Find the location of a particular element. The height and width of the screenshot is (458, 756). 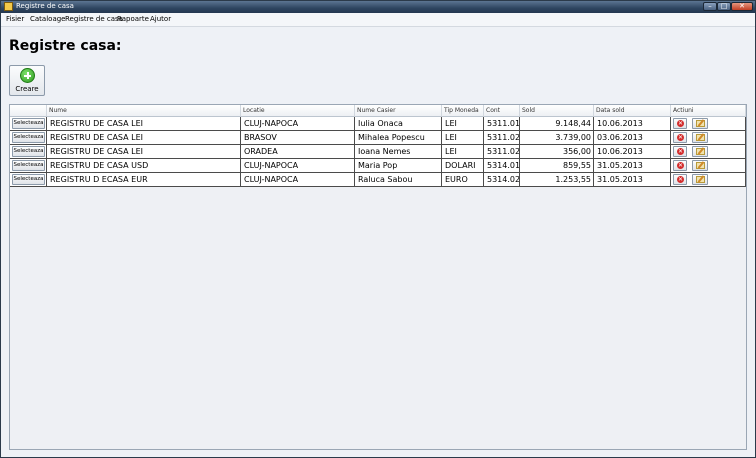

create-button: Creare is located at coordinates (27, 80).